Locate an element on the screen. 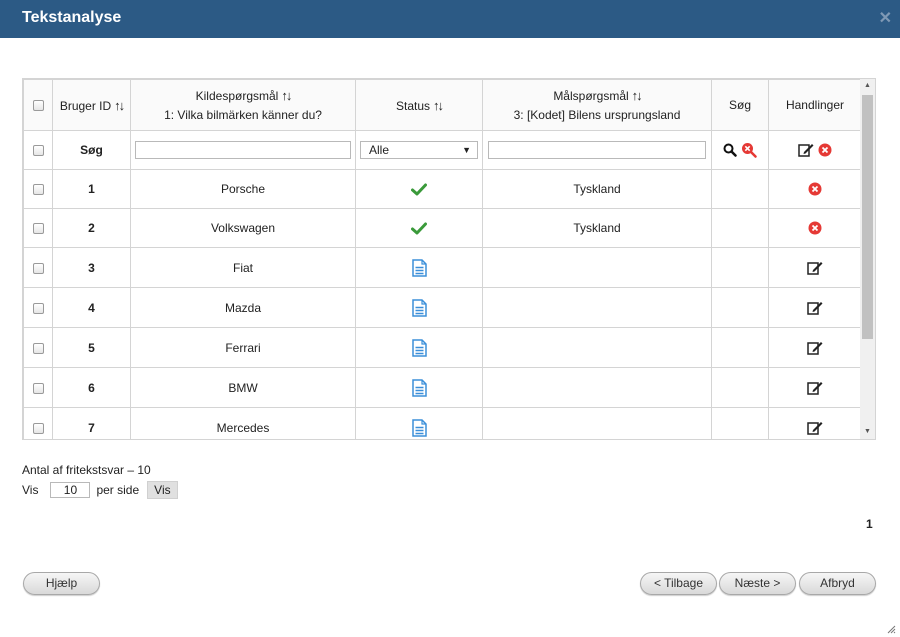 This screenshot has height=637, width=900. table-row: 7 Mercedes is located at coordinates (442, 423).